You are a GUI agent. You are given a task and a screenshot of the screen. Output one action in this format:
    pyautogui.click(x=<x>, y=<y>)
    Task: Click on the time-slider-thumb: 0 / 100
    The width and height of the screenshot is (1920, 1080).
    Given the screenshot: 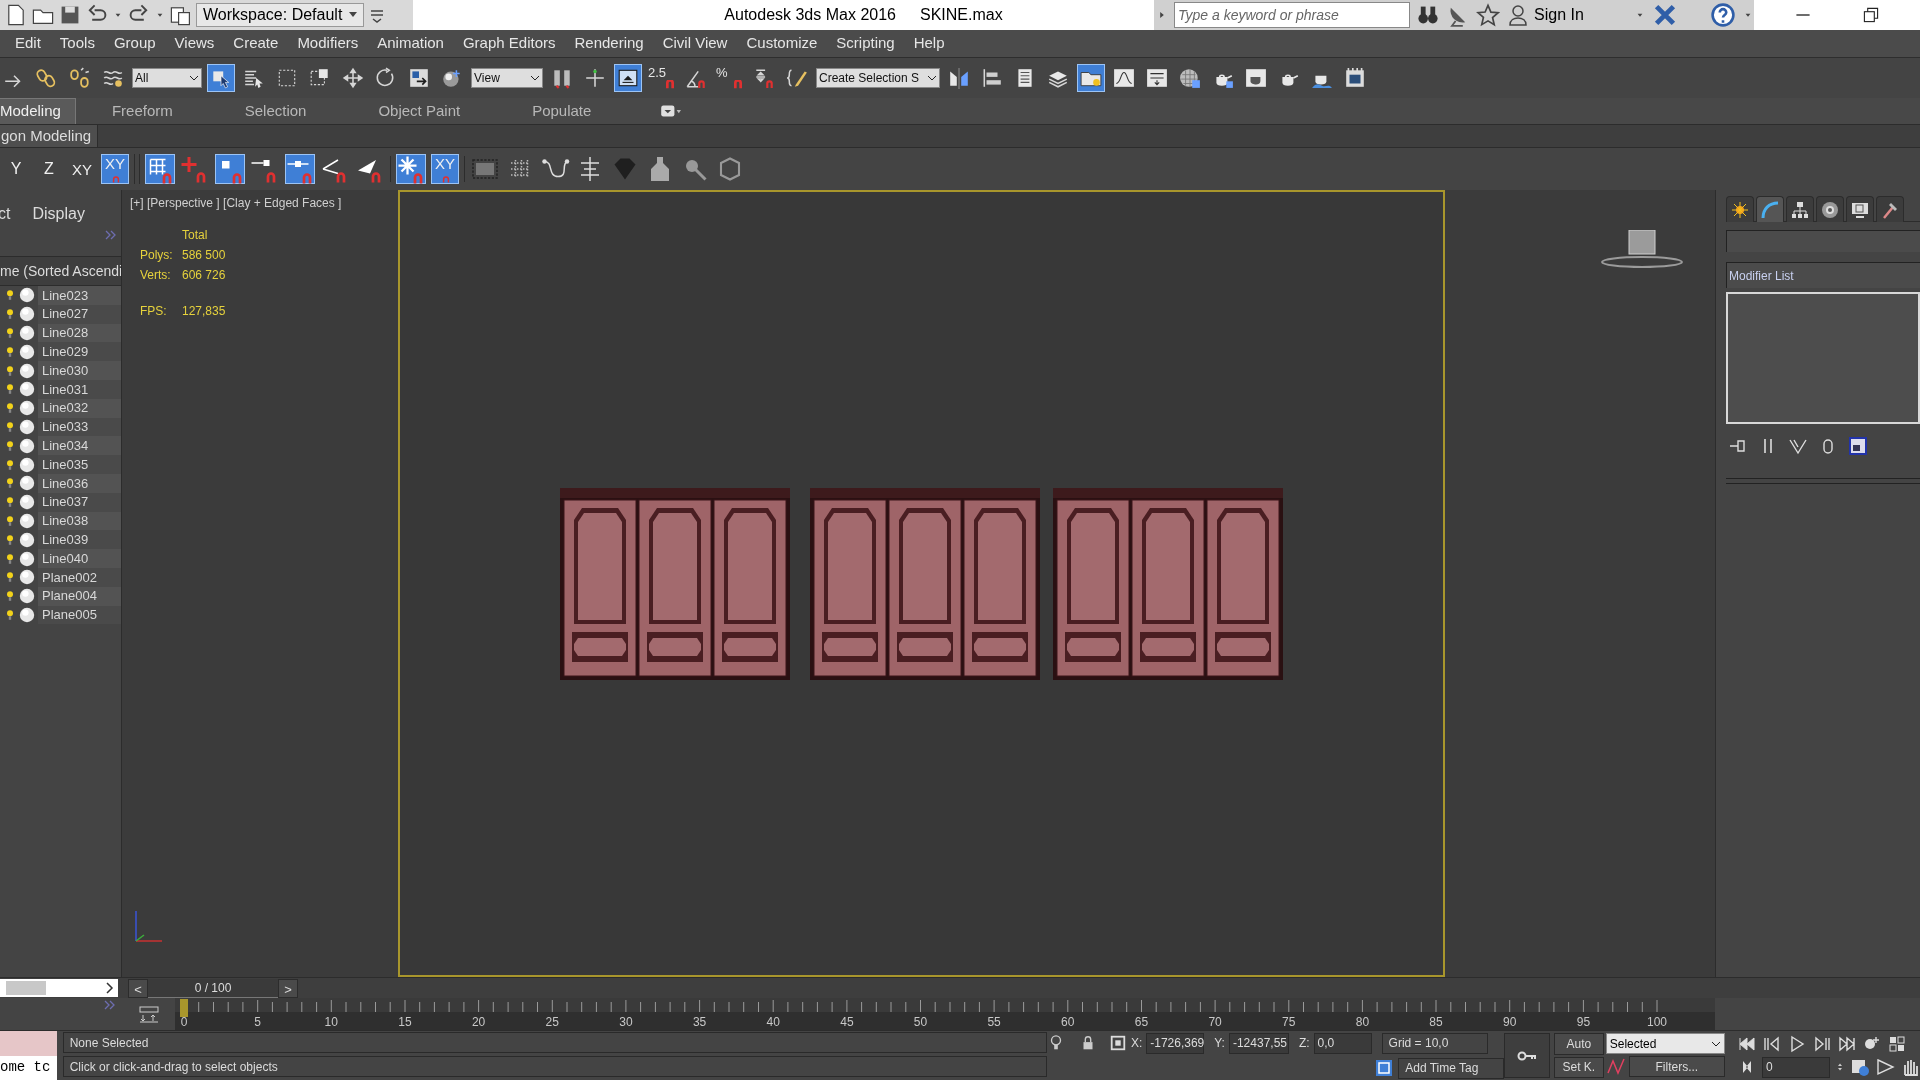 What is the action you would take?
    pyautogui.click(x=213, y=988)
    